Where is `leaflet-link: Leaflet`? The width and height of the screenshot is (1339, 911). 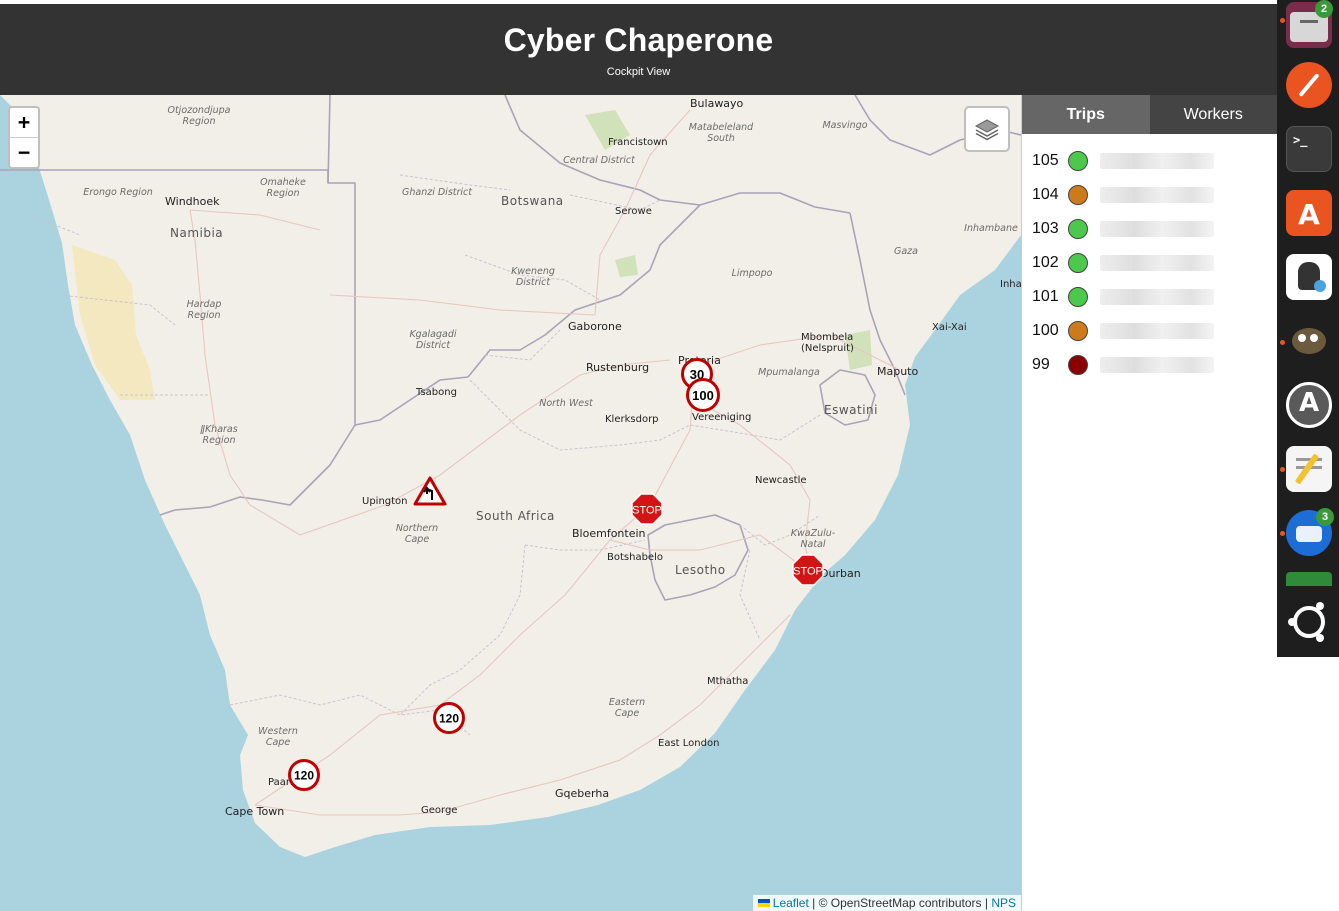 leaflet-link: Leaflet is located at coordinates (791, 903).